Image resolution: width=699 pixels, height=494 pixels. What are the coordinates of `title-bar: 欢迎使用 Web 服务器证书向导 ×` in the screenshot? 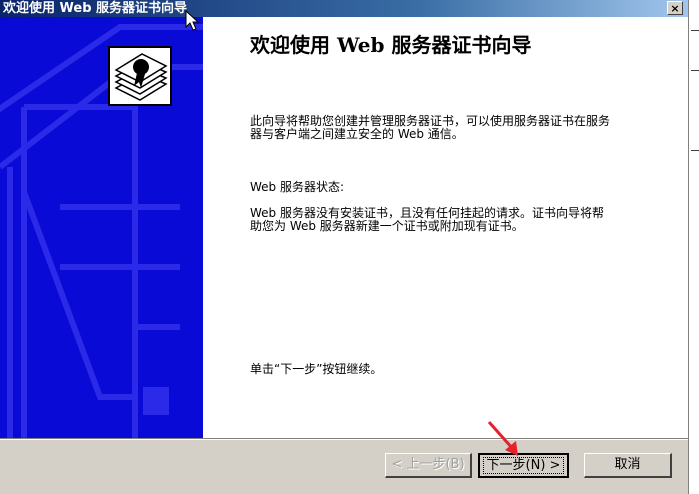 It's located at (349, 8).